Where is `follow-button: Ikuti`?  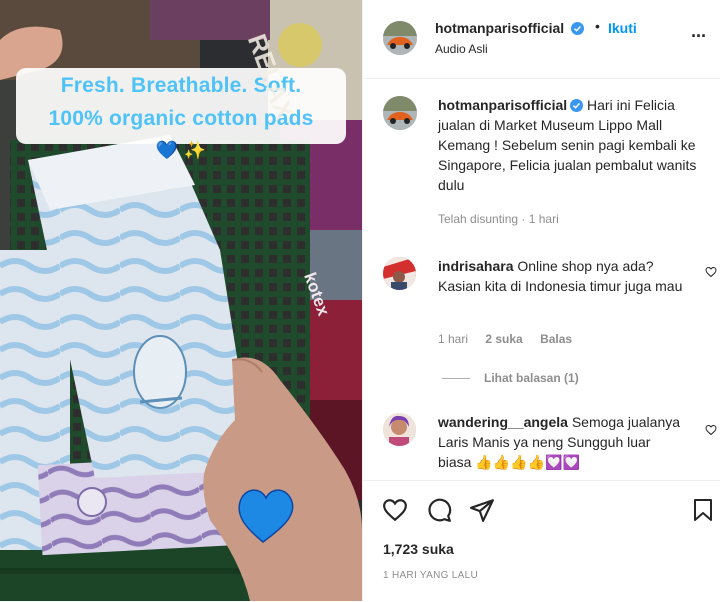
follow-button: Ikuti is located at coordinates (622, 28).